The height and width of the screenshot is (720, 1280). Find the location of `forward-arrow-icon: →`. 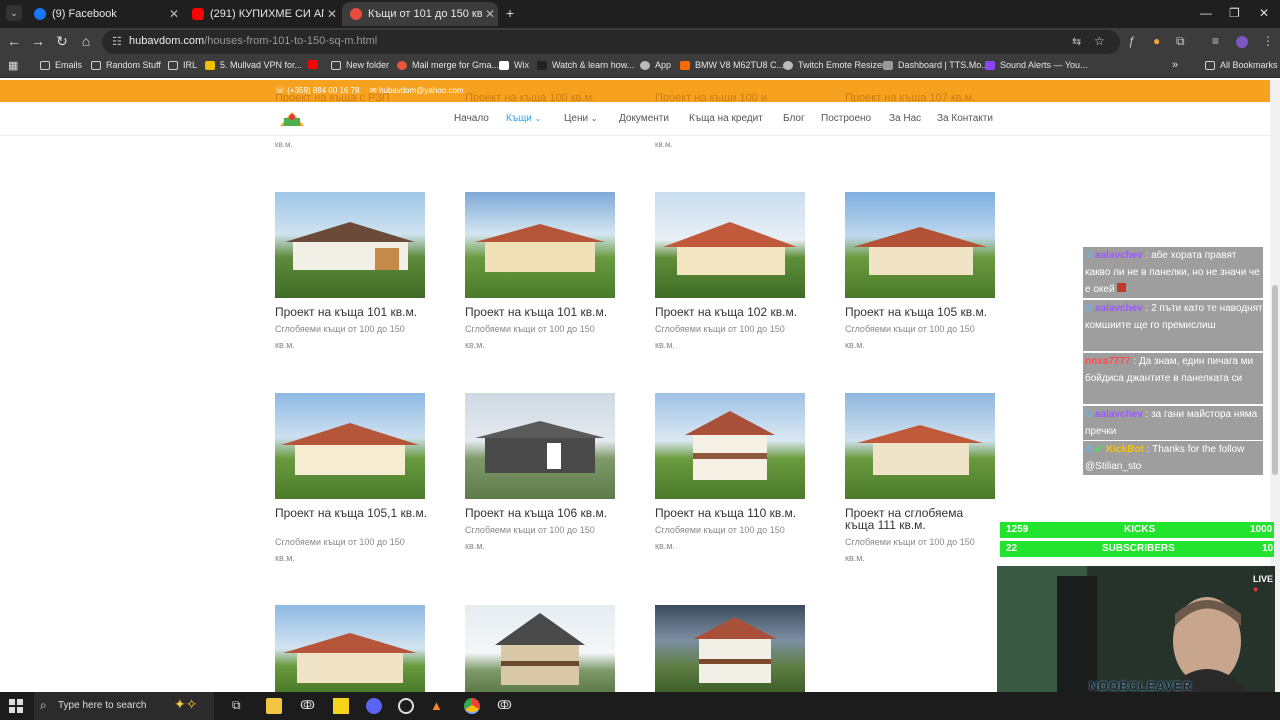

forward-arrow-icon: → is located at coordinates (38, 41).